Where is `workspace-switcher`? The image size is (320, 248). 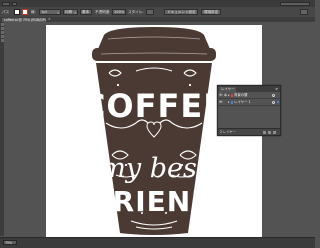
workspace-switcher is located at coordinates (6, 3).